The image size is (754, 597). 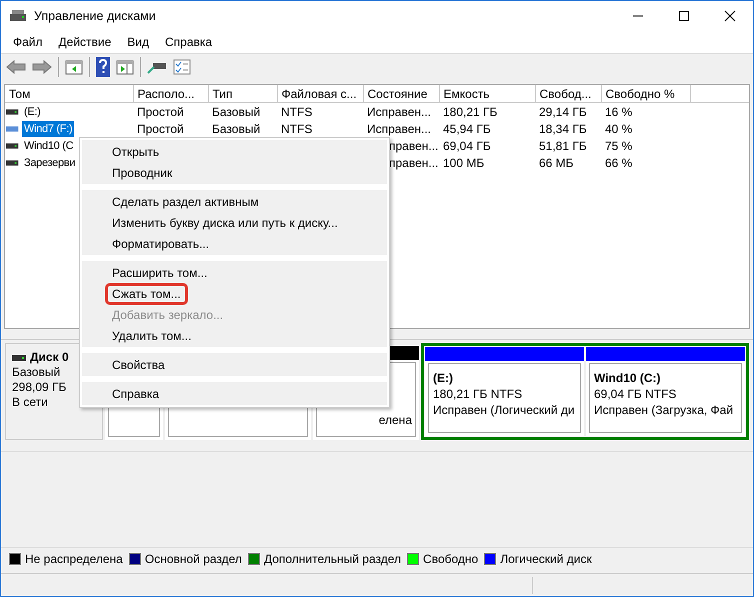 I want to click on column-header: Свободно %, so click(x=645, y=93).